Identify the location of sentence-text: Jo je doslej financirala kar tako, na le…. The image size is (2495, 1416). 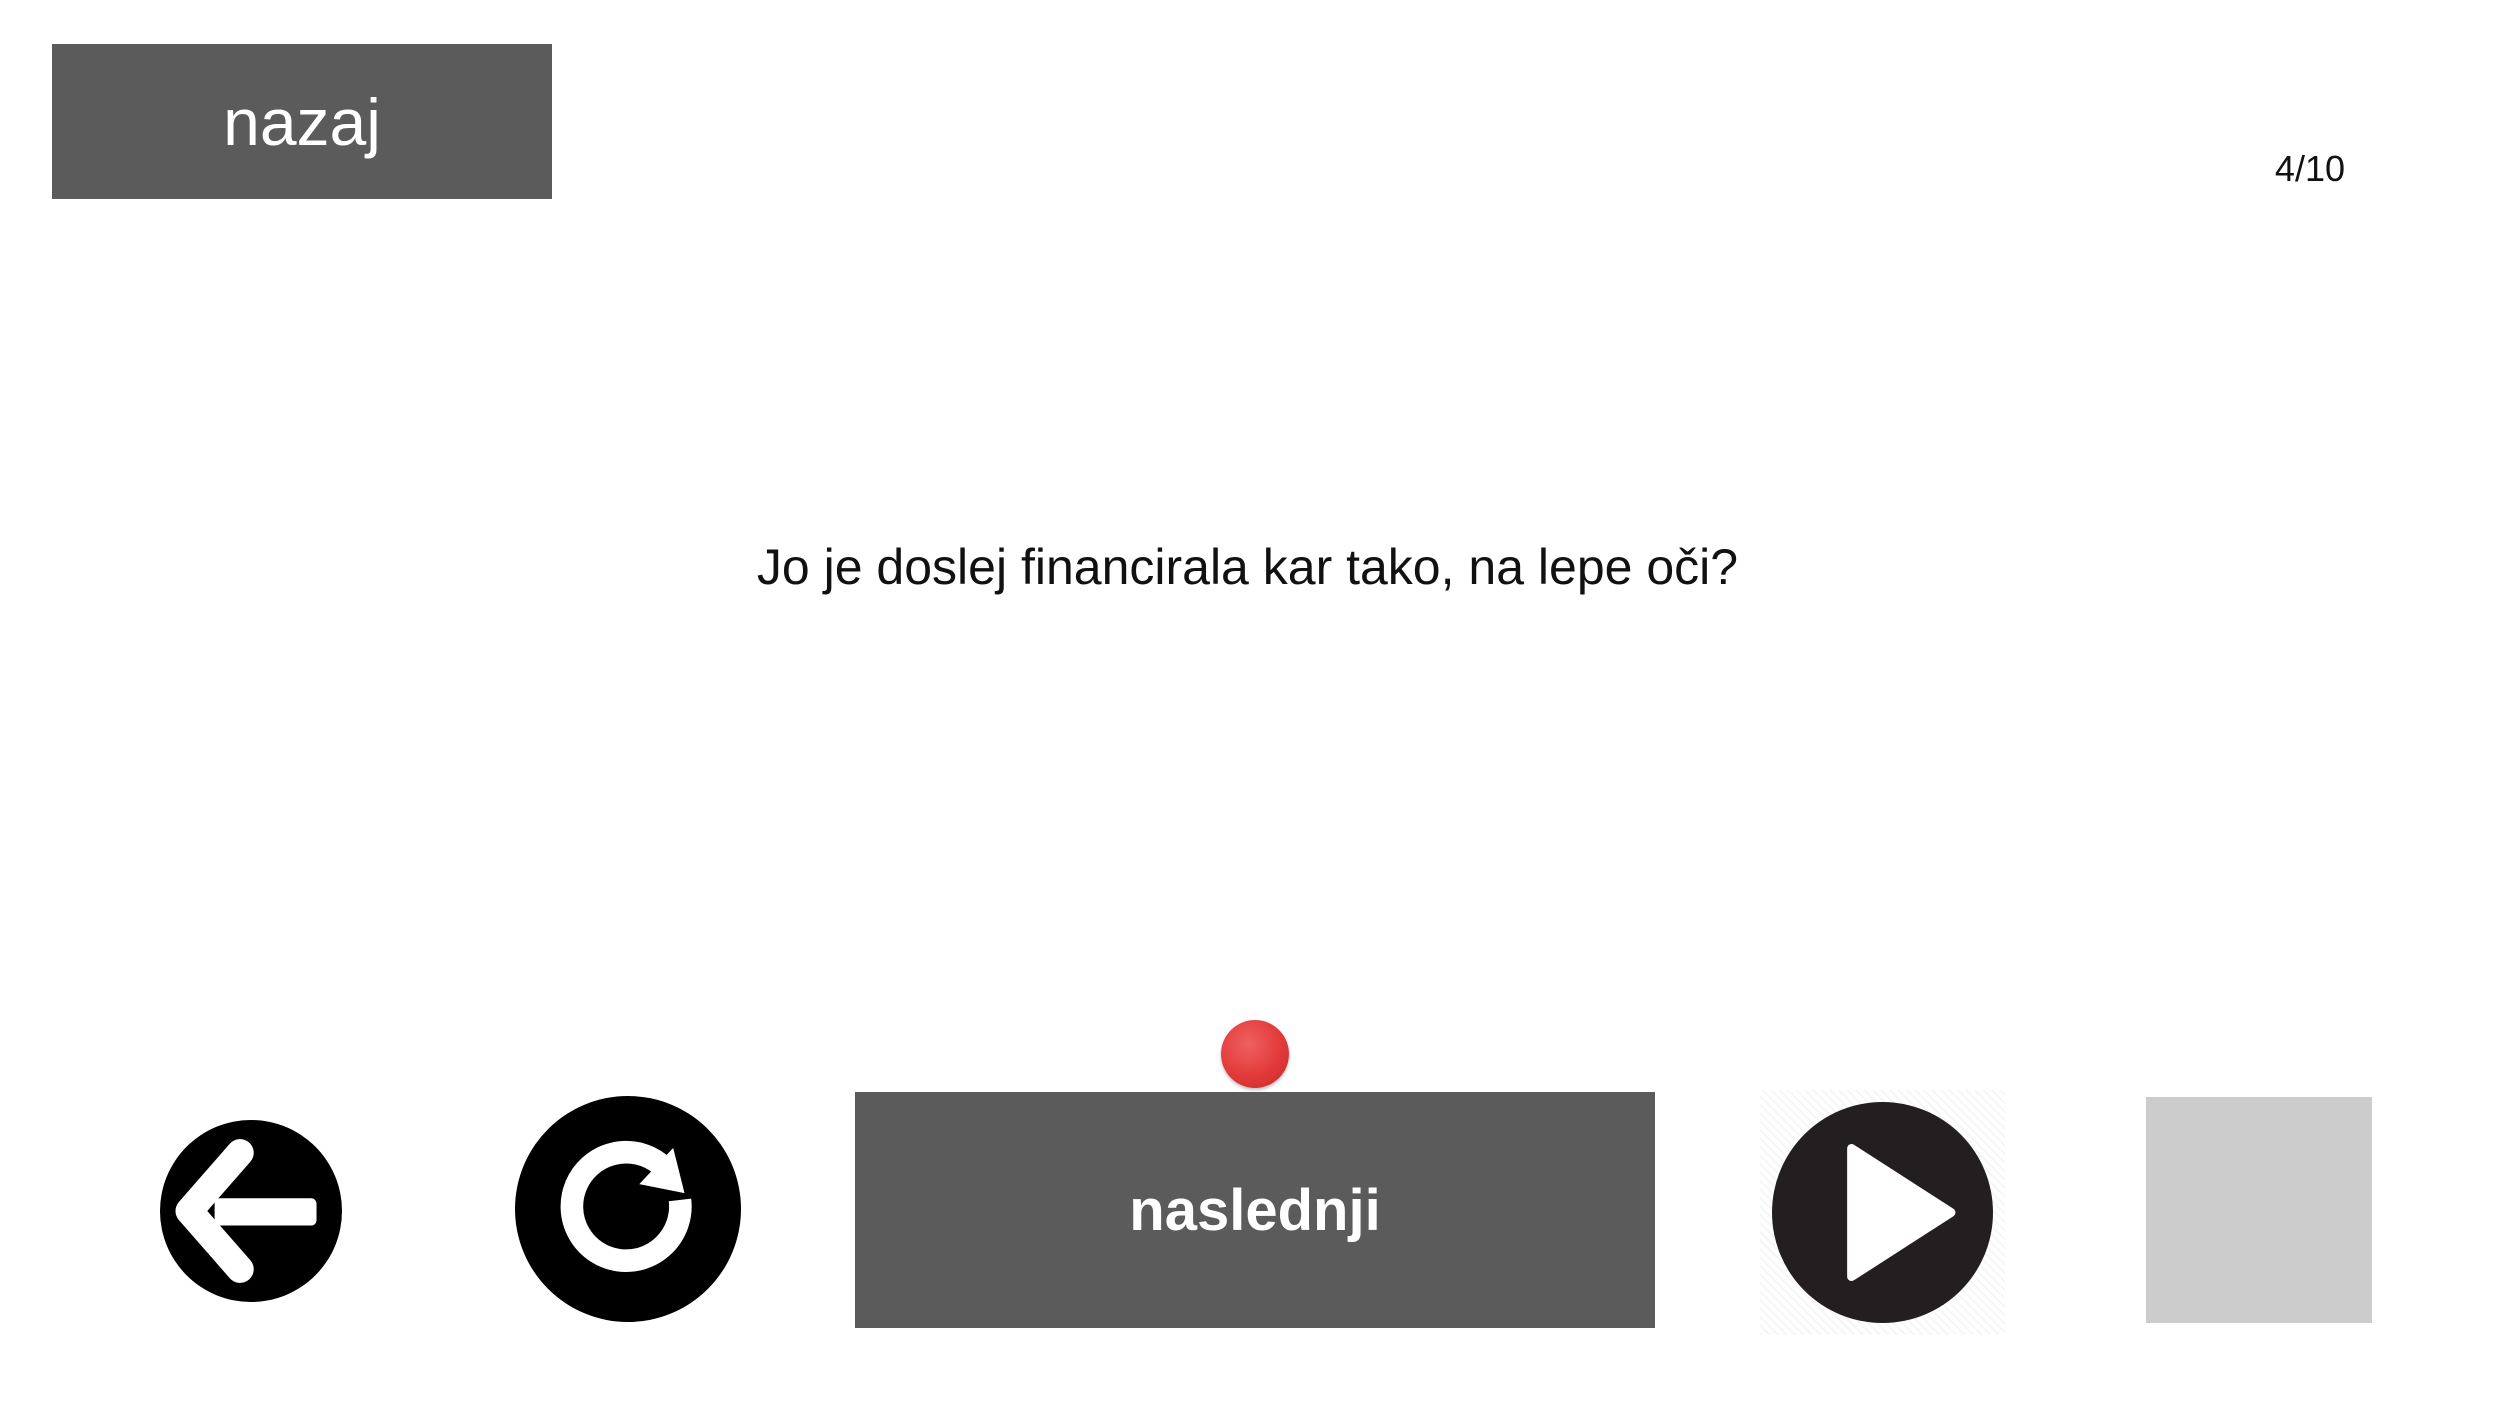
(1247, 567).